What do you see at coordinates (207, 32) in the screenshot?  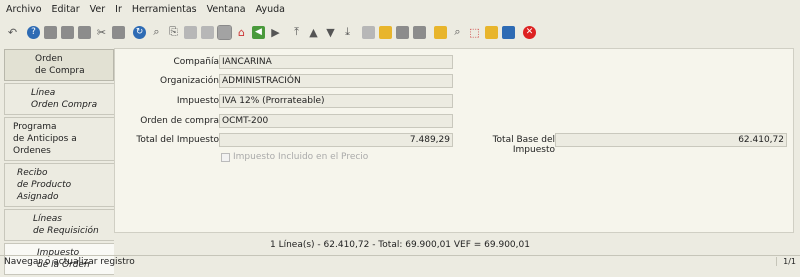 I see `history-icon` at bounding box center [207, 32].